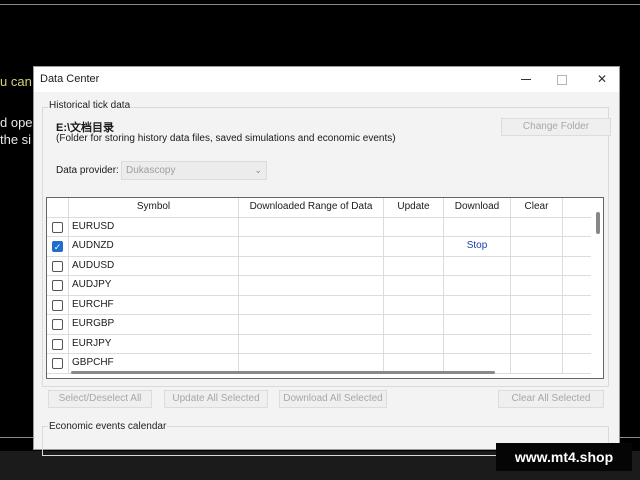 Image resolution: width=640 pixels, height=480 pixels. Describe the element at coordinates (154, 207) in the screenshot. I see `header-symbol: Symbol` at that location.